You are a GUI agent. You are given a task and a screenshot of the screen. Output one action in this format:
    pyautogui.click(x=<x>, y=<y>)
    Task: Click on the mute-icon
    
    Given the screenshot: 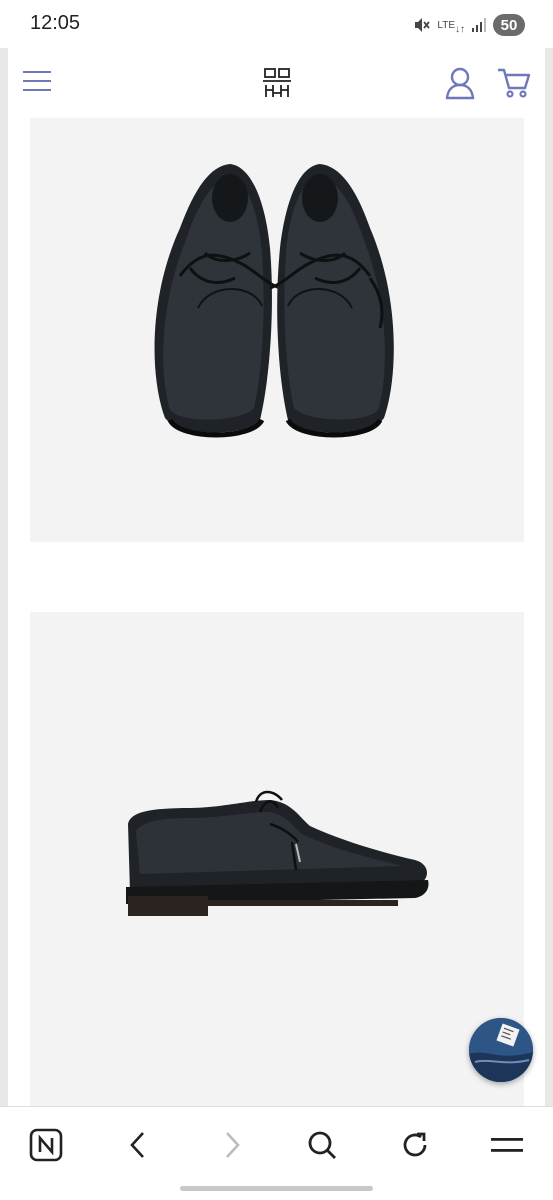 What is the action you would take?
    pyautogui.click(x=422, y=25)
    